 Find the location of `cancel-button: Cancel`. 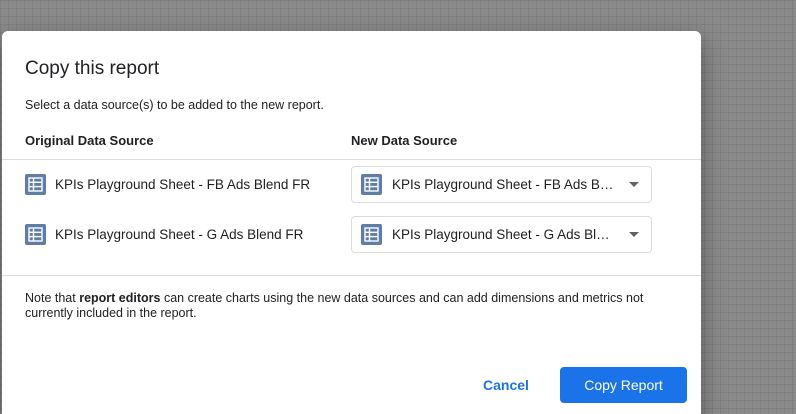

cancel-button: Cancel is located at coordinates (506, 385).